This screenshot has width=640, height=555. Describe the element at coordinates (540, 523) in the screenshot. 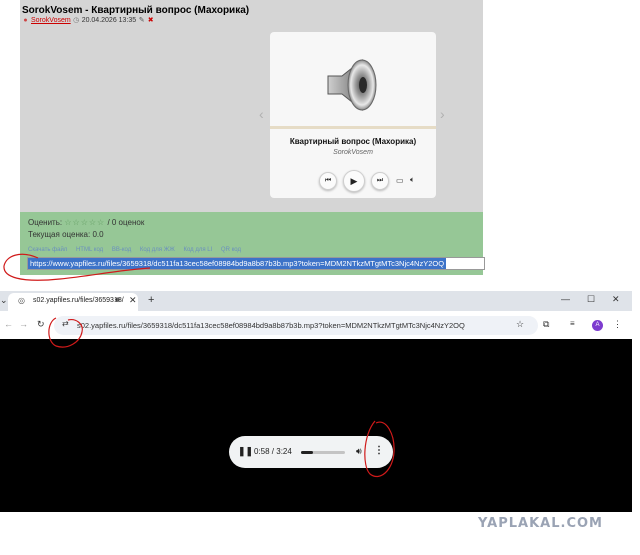

I see `watermark-logo: YAPLAKAL.COM` at that location.